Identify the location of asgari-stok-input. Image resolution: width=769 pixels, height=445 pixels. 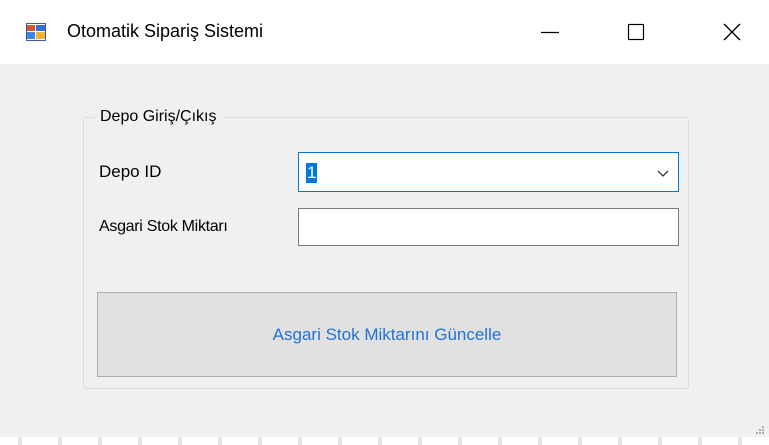
(488, 227).